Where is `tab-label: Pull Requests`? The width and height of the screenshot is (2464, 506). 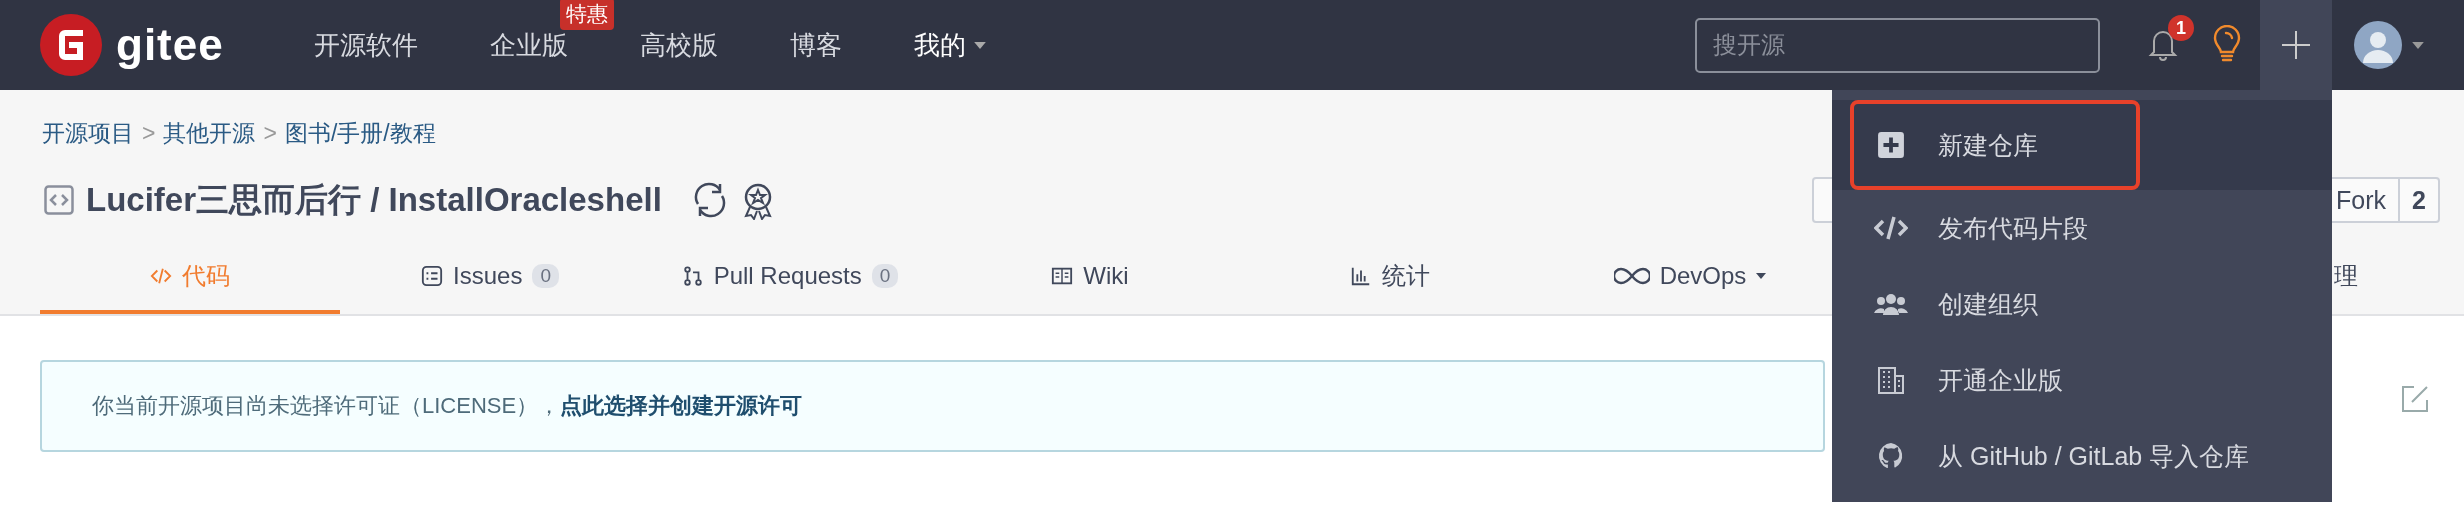 tab-label: Pull Requests is located at coordinates (787, 276).